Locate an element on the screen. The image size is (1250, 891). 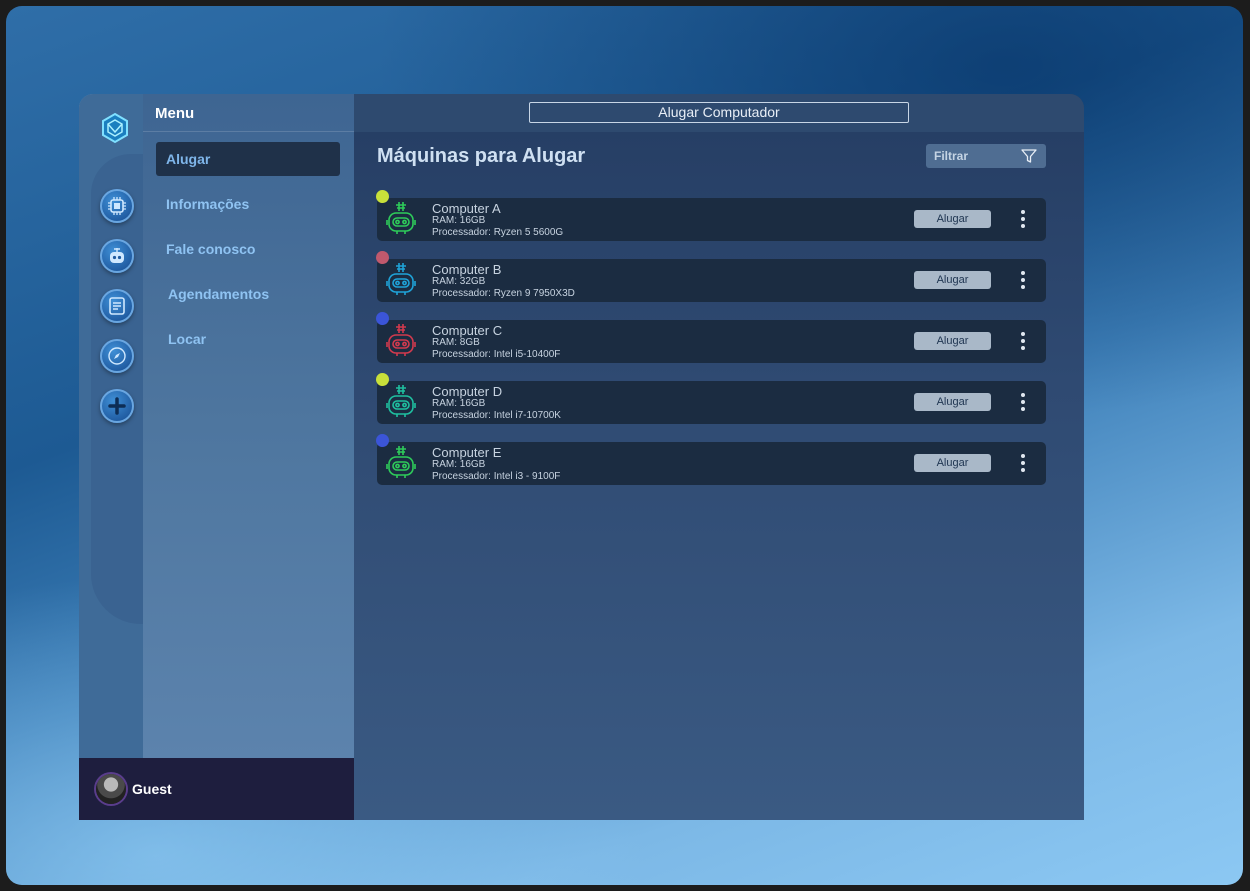
hexagon-logo-icon is located at coordinates (115, 128).